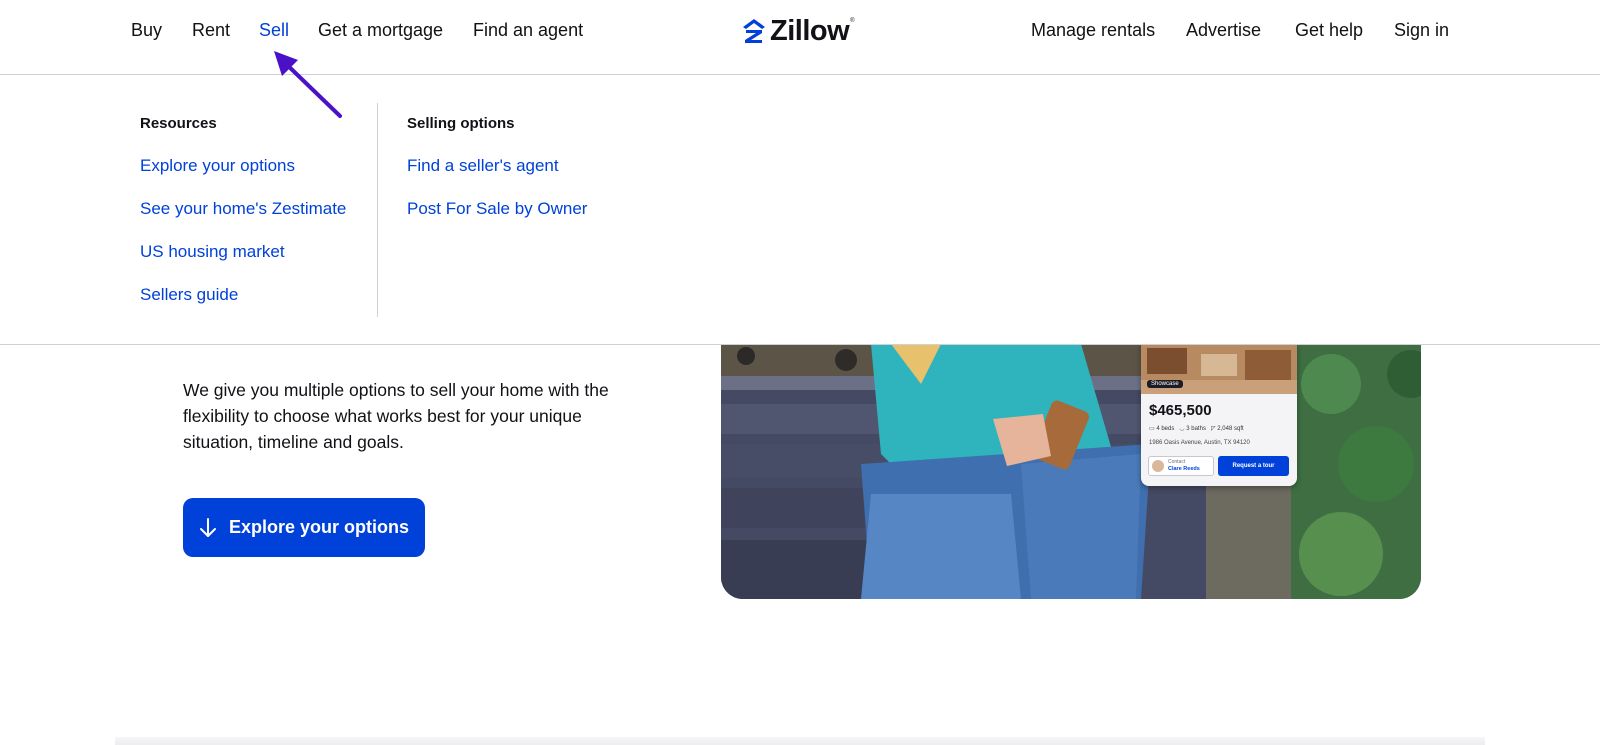  I want to click on nav-get-a-mortgage: Get a mortgage, so click(380, 30).